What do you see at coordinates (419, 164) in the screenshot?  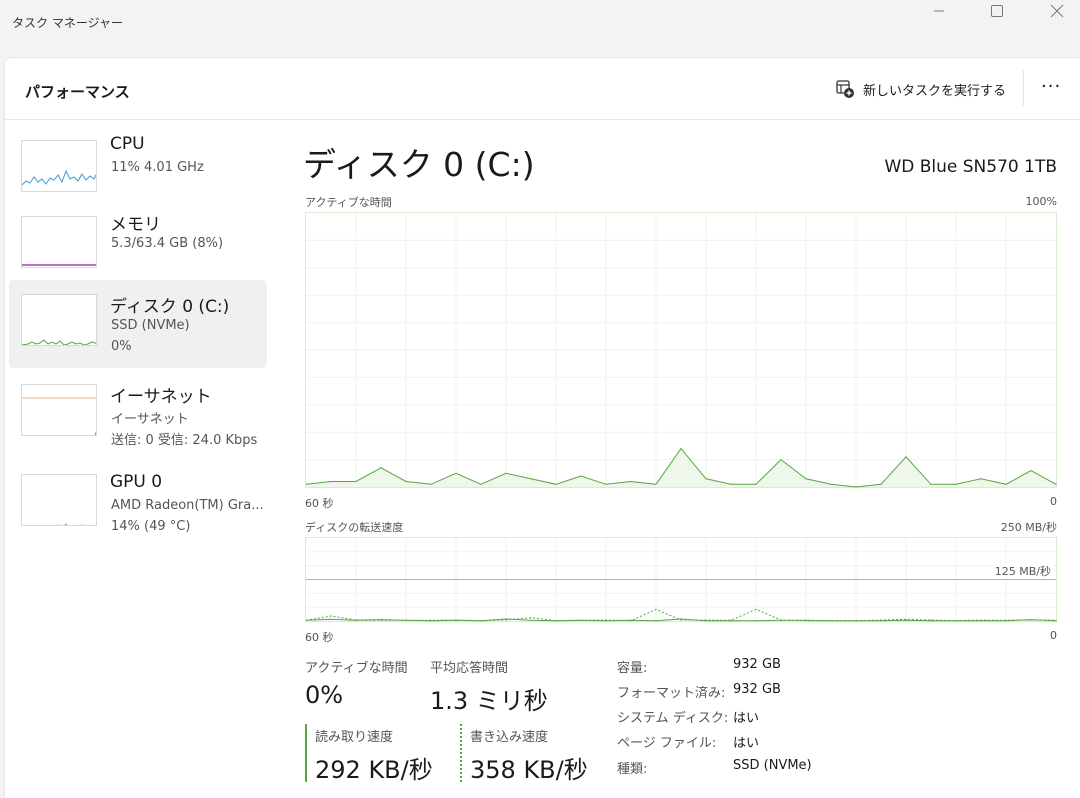 I see `disk-title: ディスク 0 (C:)` at bounding box center [419, 164].